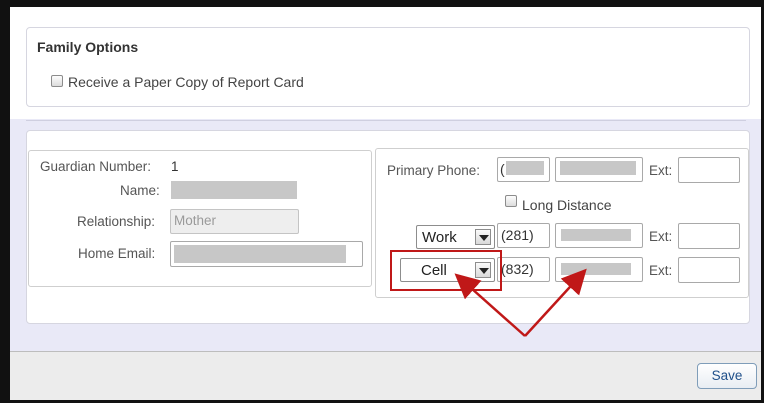 This screenshot has width=764, height=403. What do you see at coordinates (709, 170) in the screenshot?
I see `primary-ext-field` at bounding box center [709, 170].